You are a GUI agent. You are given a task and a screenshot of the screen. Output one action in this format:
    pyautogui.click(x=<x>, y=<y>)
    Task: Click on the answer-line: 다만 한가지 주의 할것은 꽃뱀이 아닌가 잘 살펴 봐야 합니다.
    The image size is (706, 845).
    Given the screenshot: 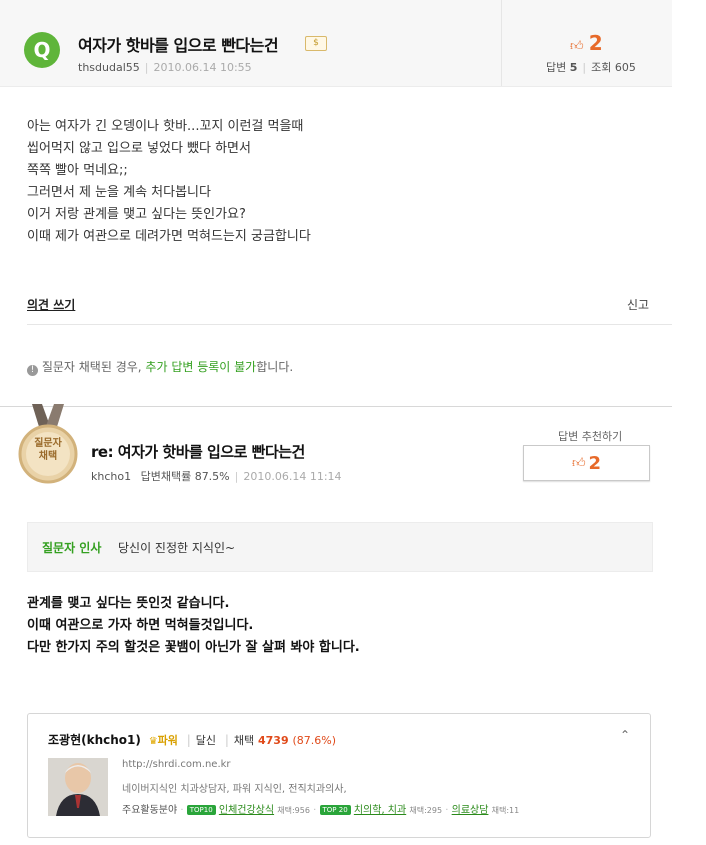 What is the action you would take?
    pyautogui.click(x=193, y=647)
    